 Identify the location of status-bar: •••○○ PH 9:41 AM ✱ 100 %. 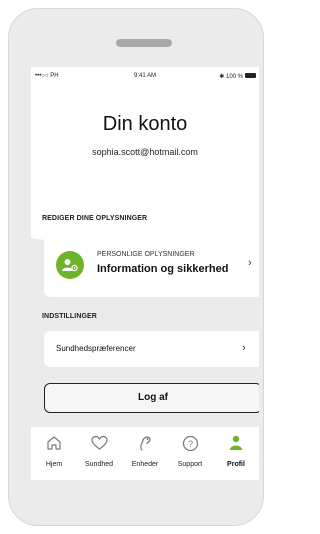
(145, 75).